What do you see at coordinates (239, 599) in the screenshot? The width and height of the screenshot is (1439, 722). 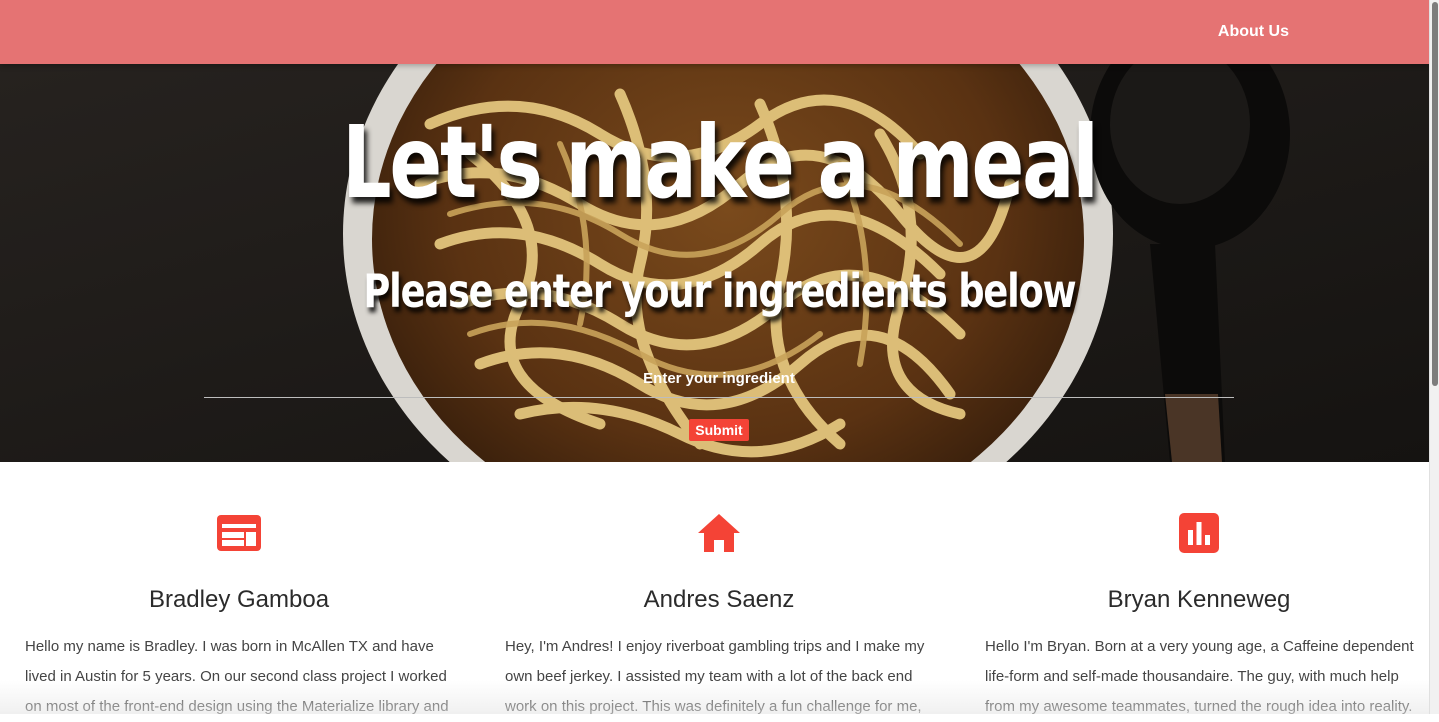 I see `team-member-name: Bradley Gamboa` at bounding box center [239, 599].